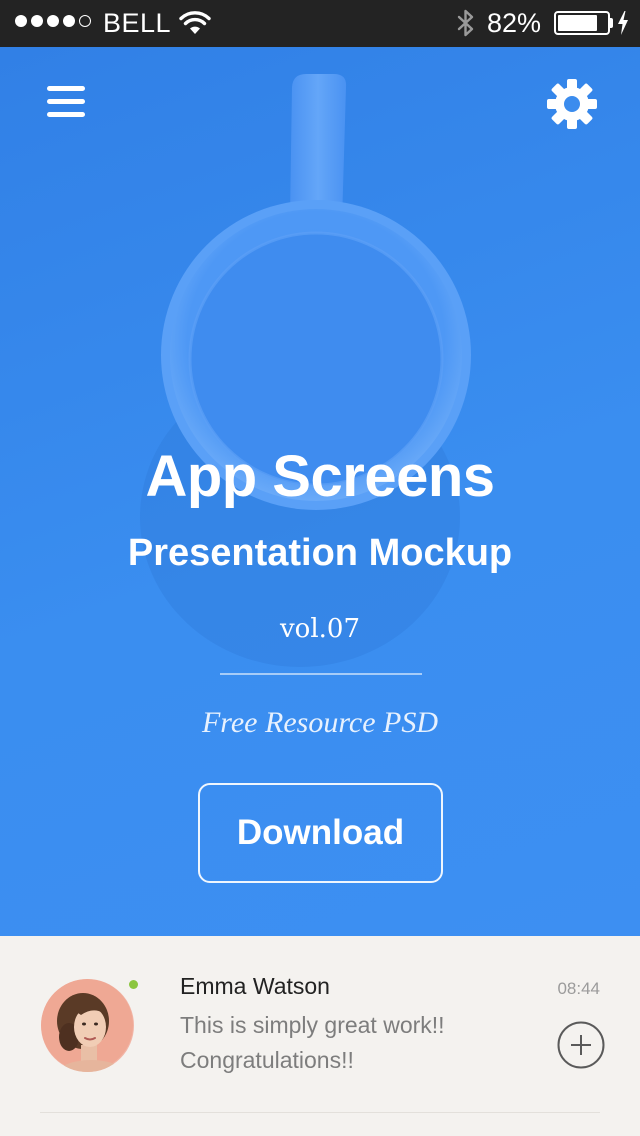 This screenshot has width=640, height=1136. Describe the element at coordinates (195, 22) in the screenshot. I see `wifi-icon` at that location.